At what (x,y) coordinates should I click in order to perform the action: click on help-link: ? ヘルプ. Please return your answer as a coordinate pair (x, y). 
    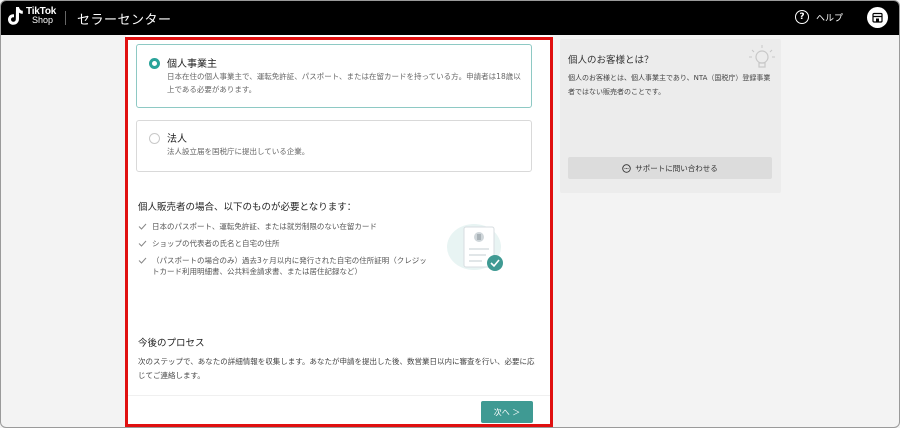
    Looking at the image, I should click on (819, 17).